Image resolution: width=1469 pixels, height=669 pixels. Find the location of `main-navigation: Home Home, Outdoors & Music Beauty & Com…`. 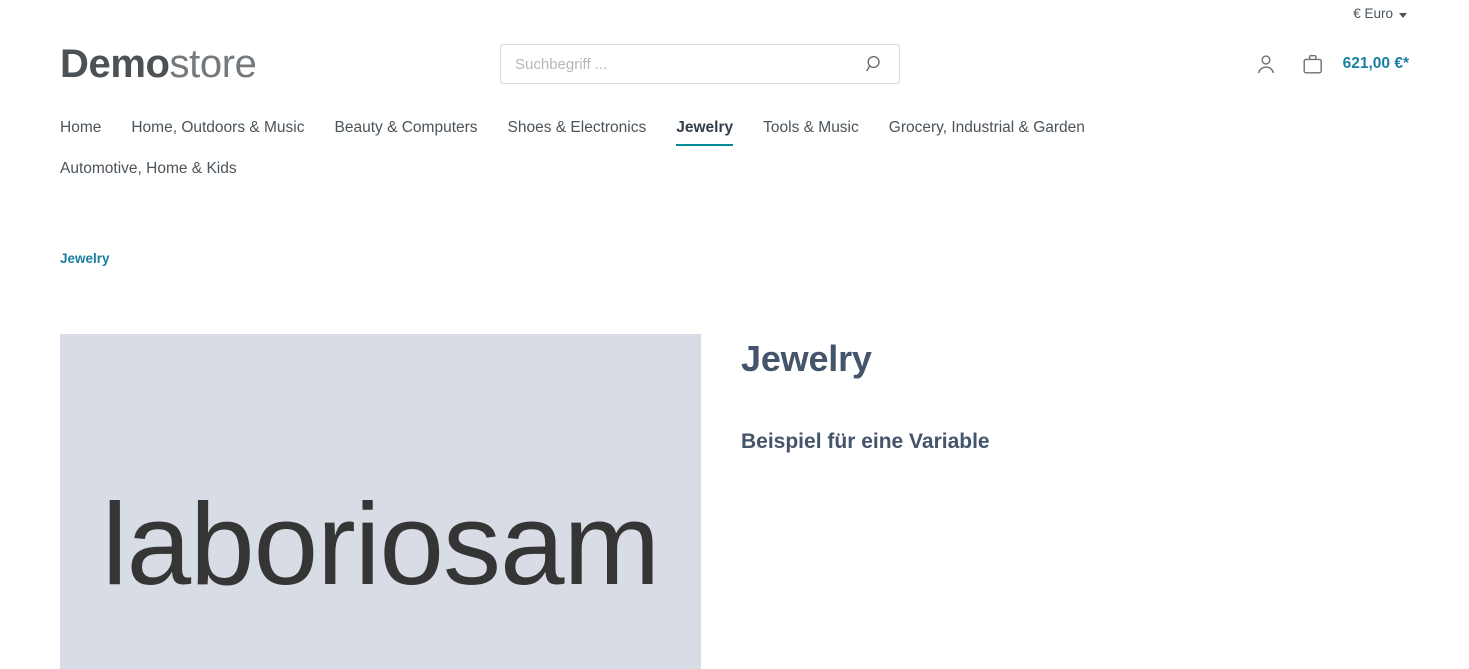

main-navigation: Home Home, Outdoors & Music Beauty & Com… is located at coordinates (734, 153).